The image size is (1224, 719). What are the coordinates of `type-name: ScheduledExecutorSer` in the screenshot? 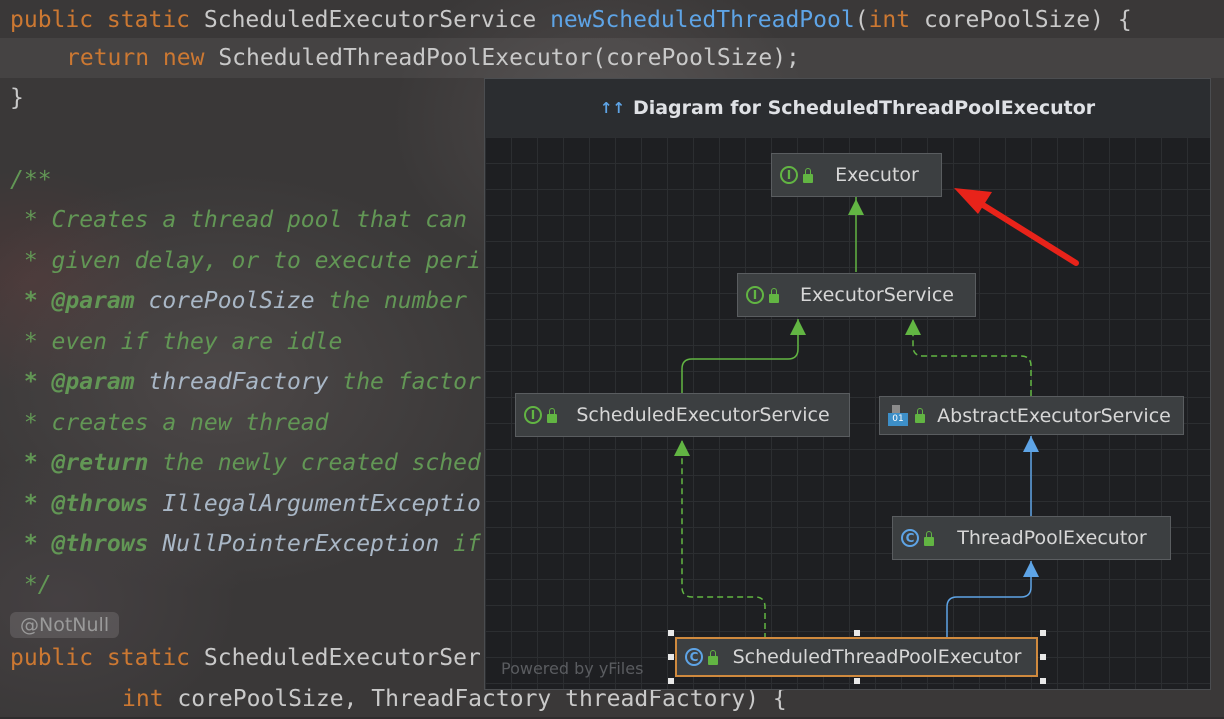 It's located at (342, 658).